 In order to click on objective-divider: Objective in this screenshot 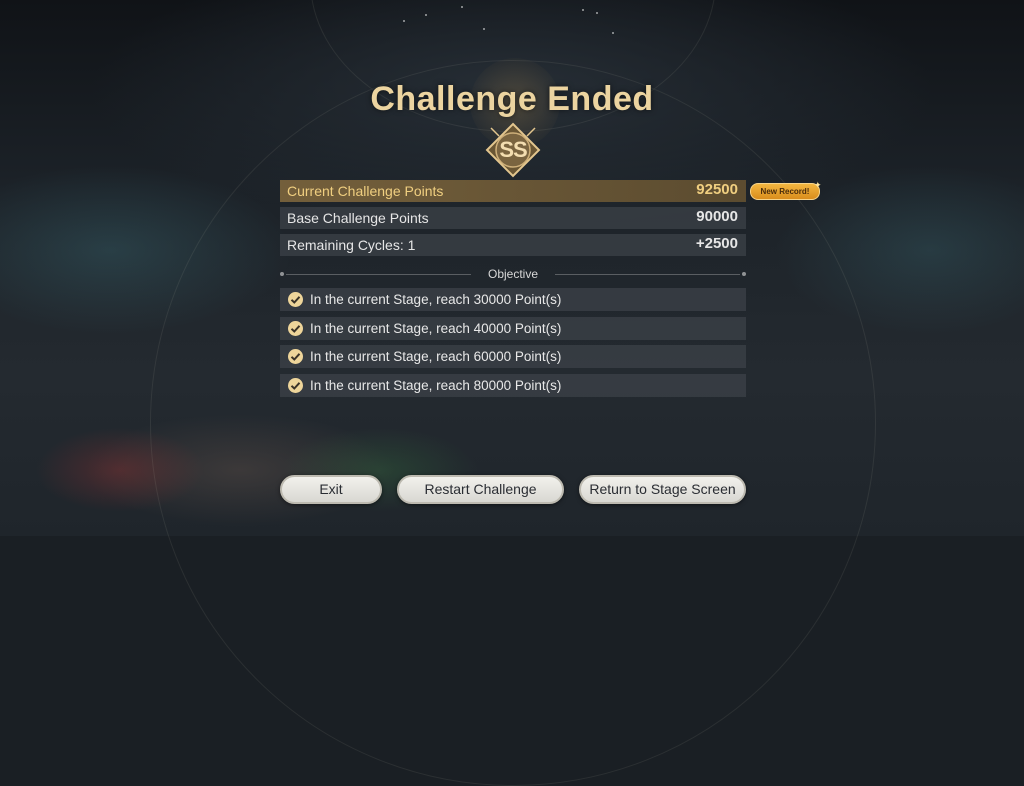, I will do `click(513, 274)`.